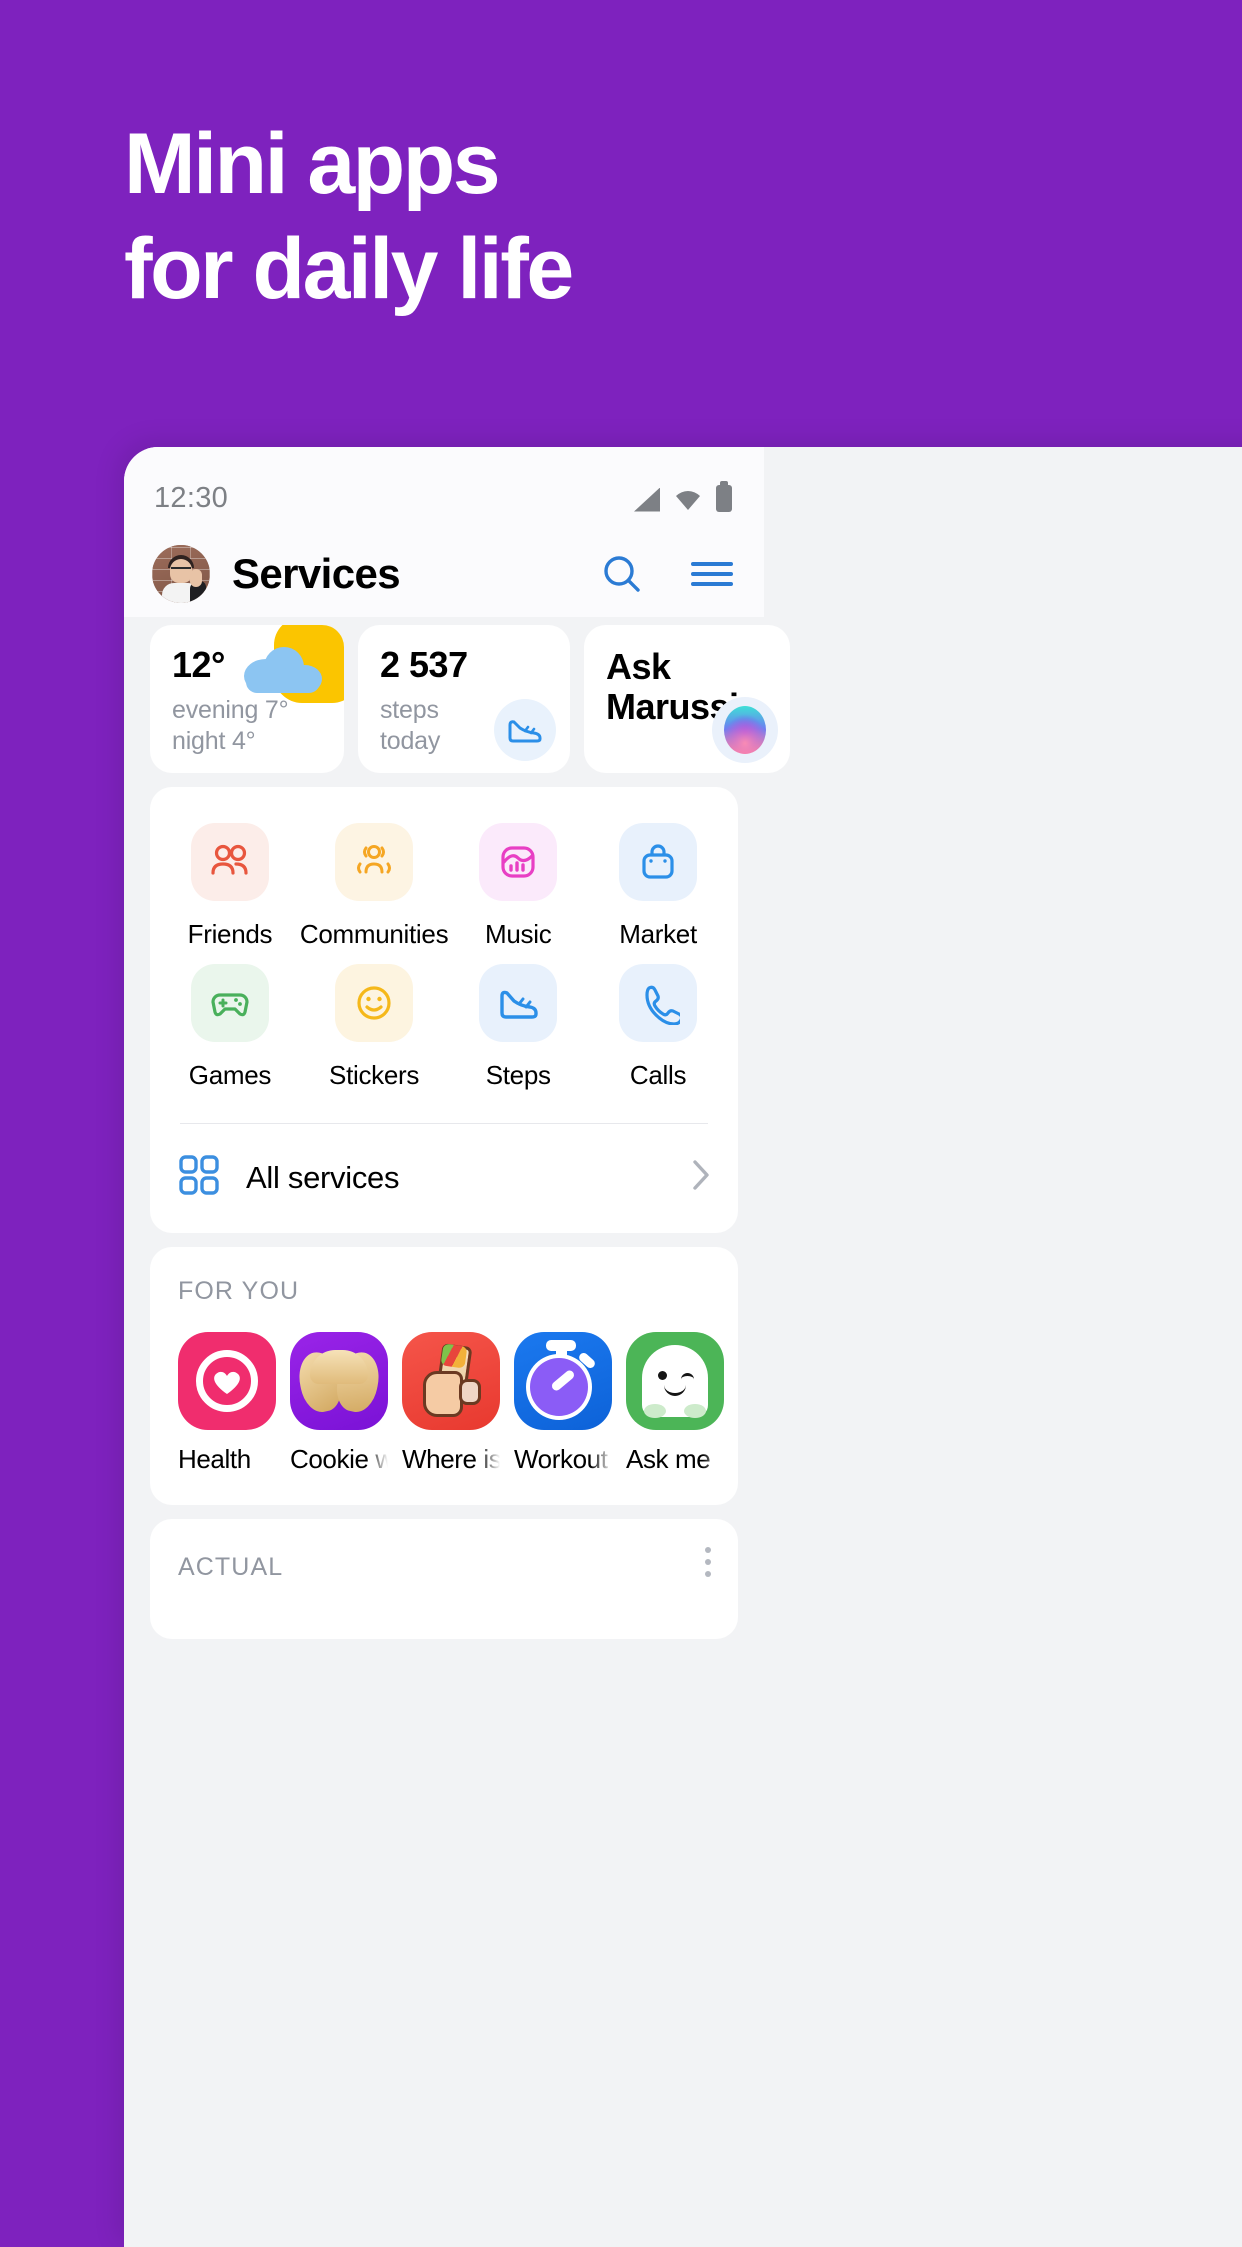 Image resolution: width=1242 pixels, height=2247 pixels. I want to click on shawarma-hand-icon, so click(451, 1381).